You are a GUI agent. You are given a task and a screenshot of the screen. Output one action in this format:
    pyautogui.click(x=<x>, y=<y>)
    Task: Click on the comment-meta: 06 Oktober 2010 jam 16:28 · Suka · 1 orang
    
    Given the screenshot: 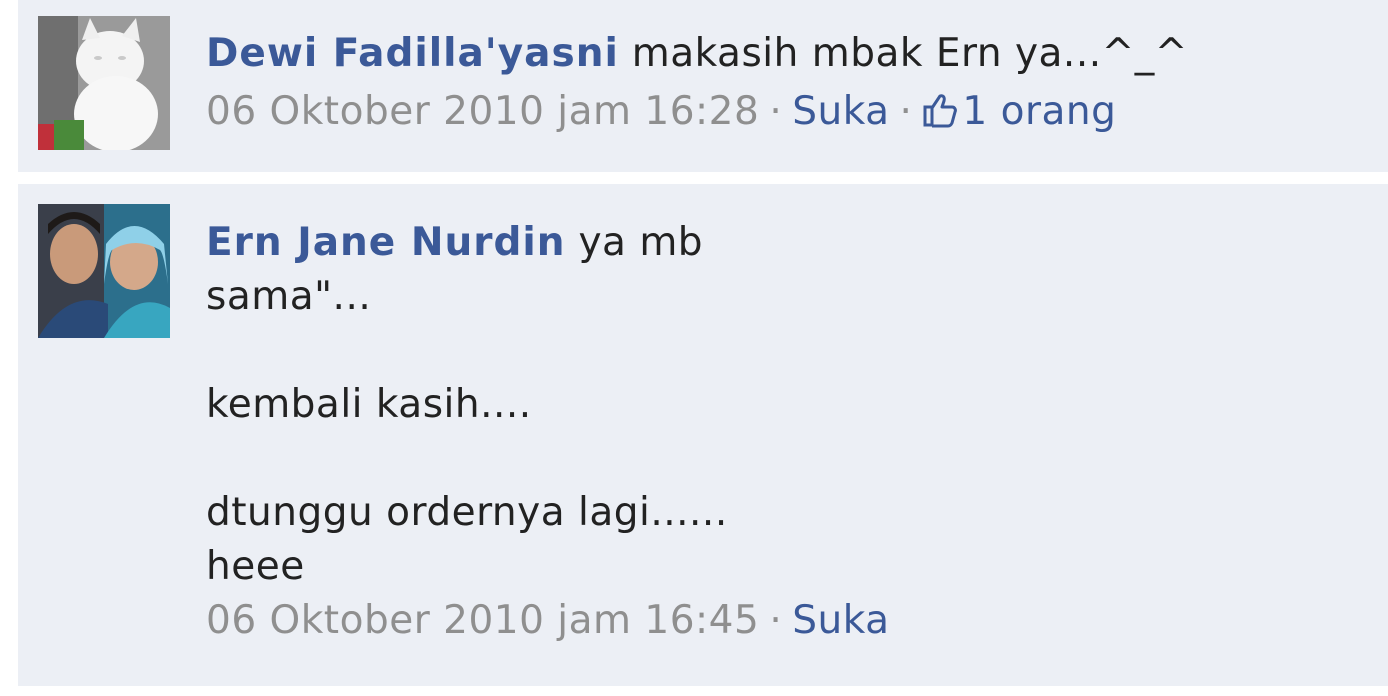 What is the action you would take?
    pyautogui.click(x=787, y=114)
    